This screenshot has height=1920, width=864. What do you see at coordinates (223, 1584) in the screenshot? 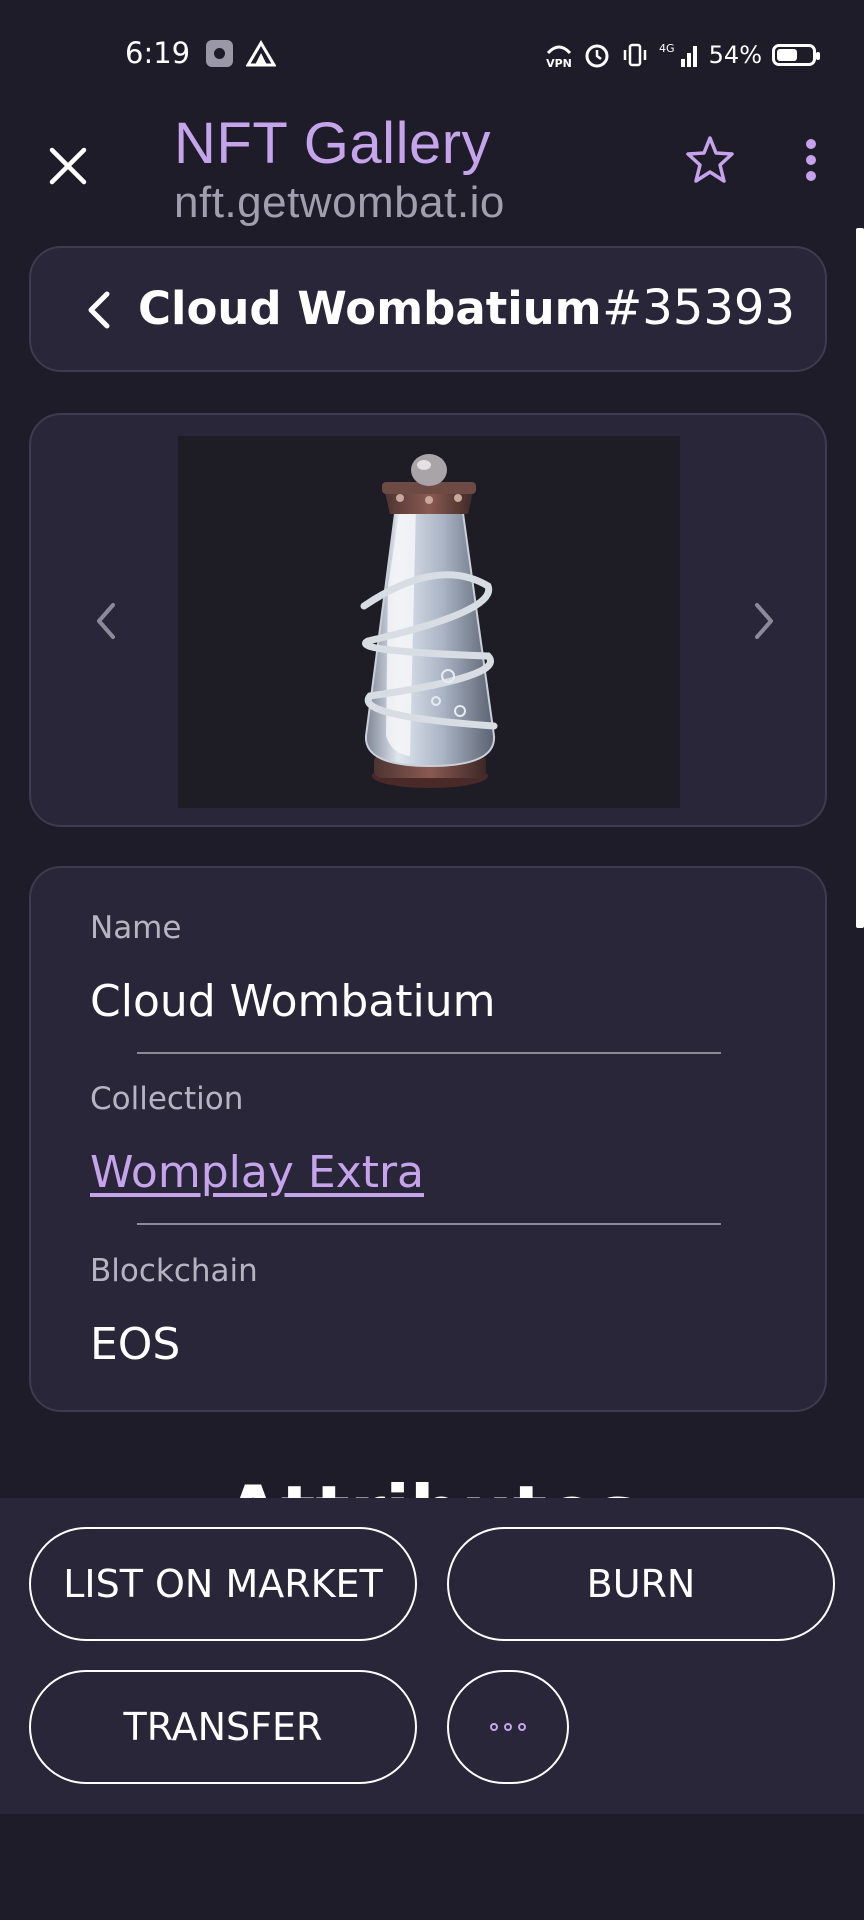
I see `list-on-market-button: LIST ON MARKET` at bounding box center [223, 1584].